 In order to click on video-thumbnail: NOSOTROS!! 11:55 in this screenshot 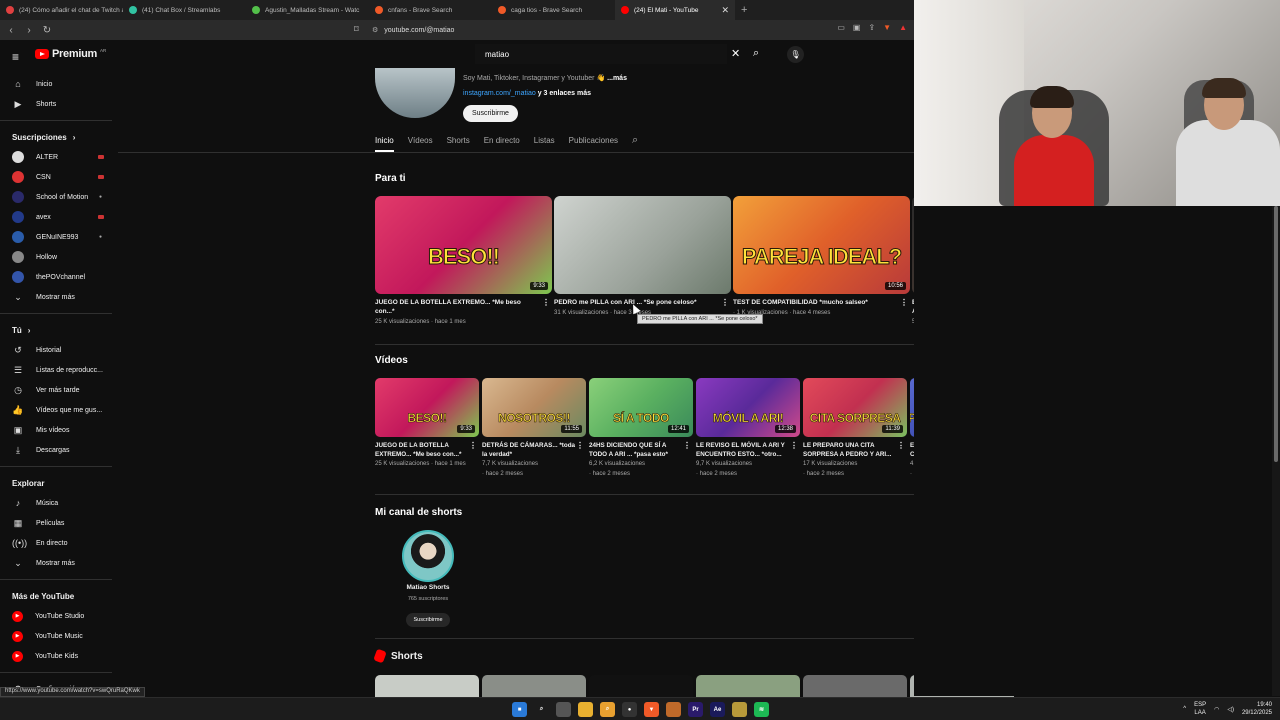, I will do `click(534, 407)`.